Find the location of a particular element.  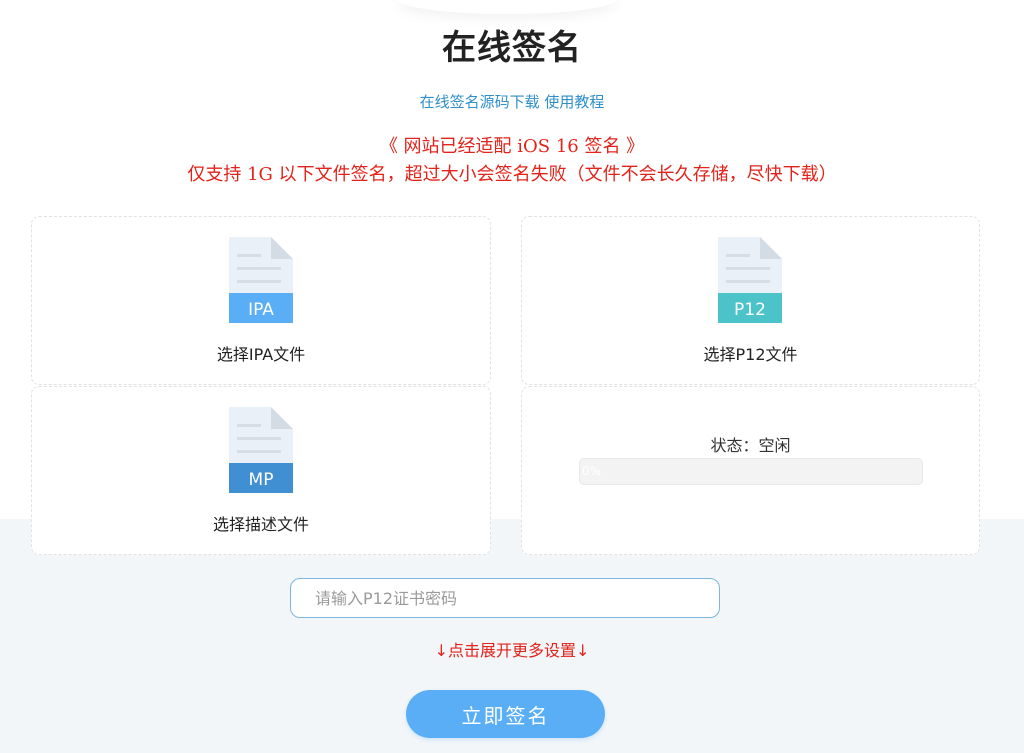

tutorial-link: 使用教程 is located at coordinates (574, 102).